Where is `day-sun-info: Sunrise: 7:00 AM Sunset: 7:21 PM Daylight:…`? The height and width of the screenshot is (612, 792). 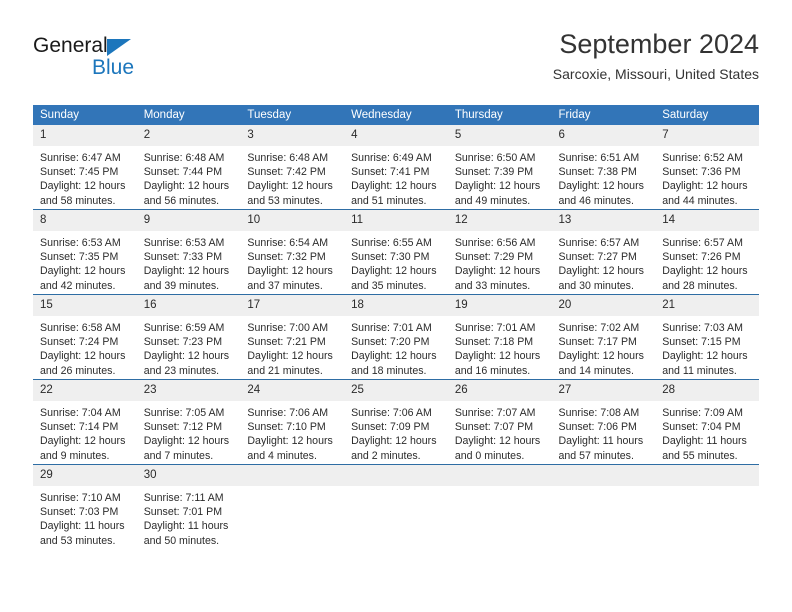 day-sun-info: Sunrise: 7:00 AM Sunset: 7:21 PM Daylight:… is located at coordinates (292, 347).